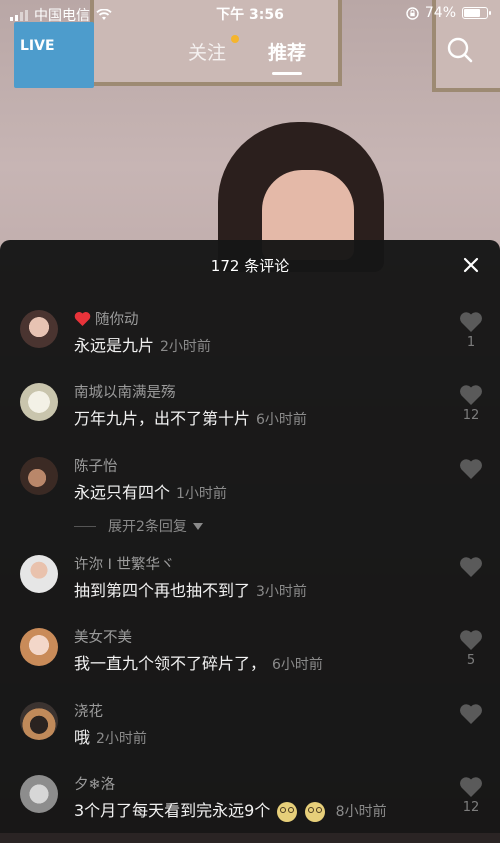  What do you see at coordinates (201, 494) in the screenshot?
I see `comment-time: 1小时前` at bounding box center [201, 494].